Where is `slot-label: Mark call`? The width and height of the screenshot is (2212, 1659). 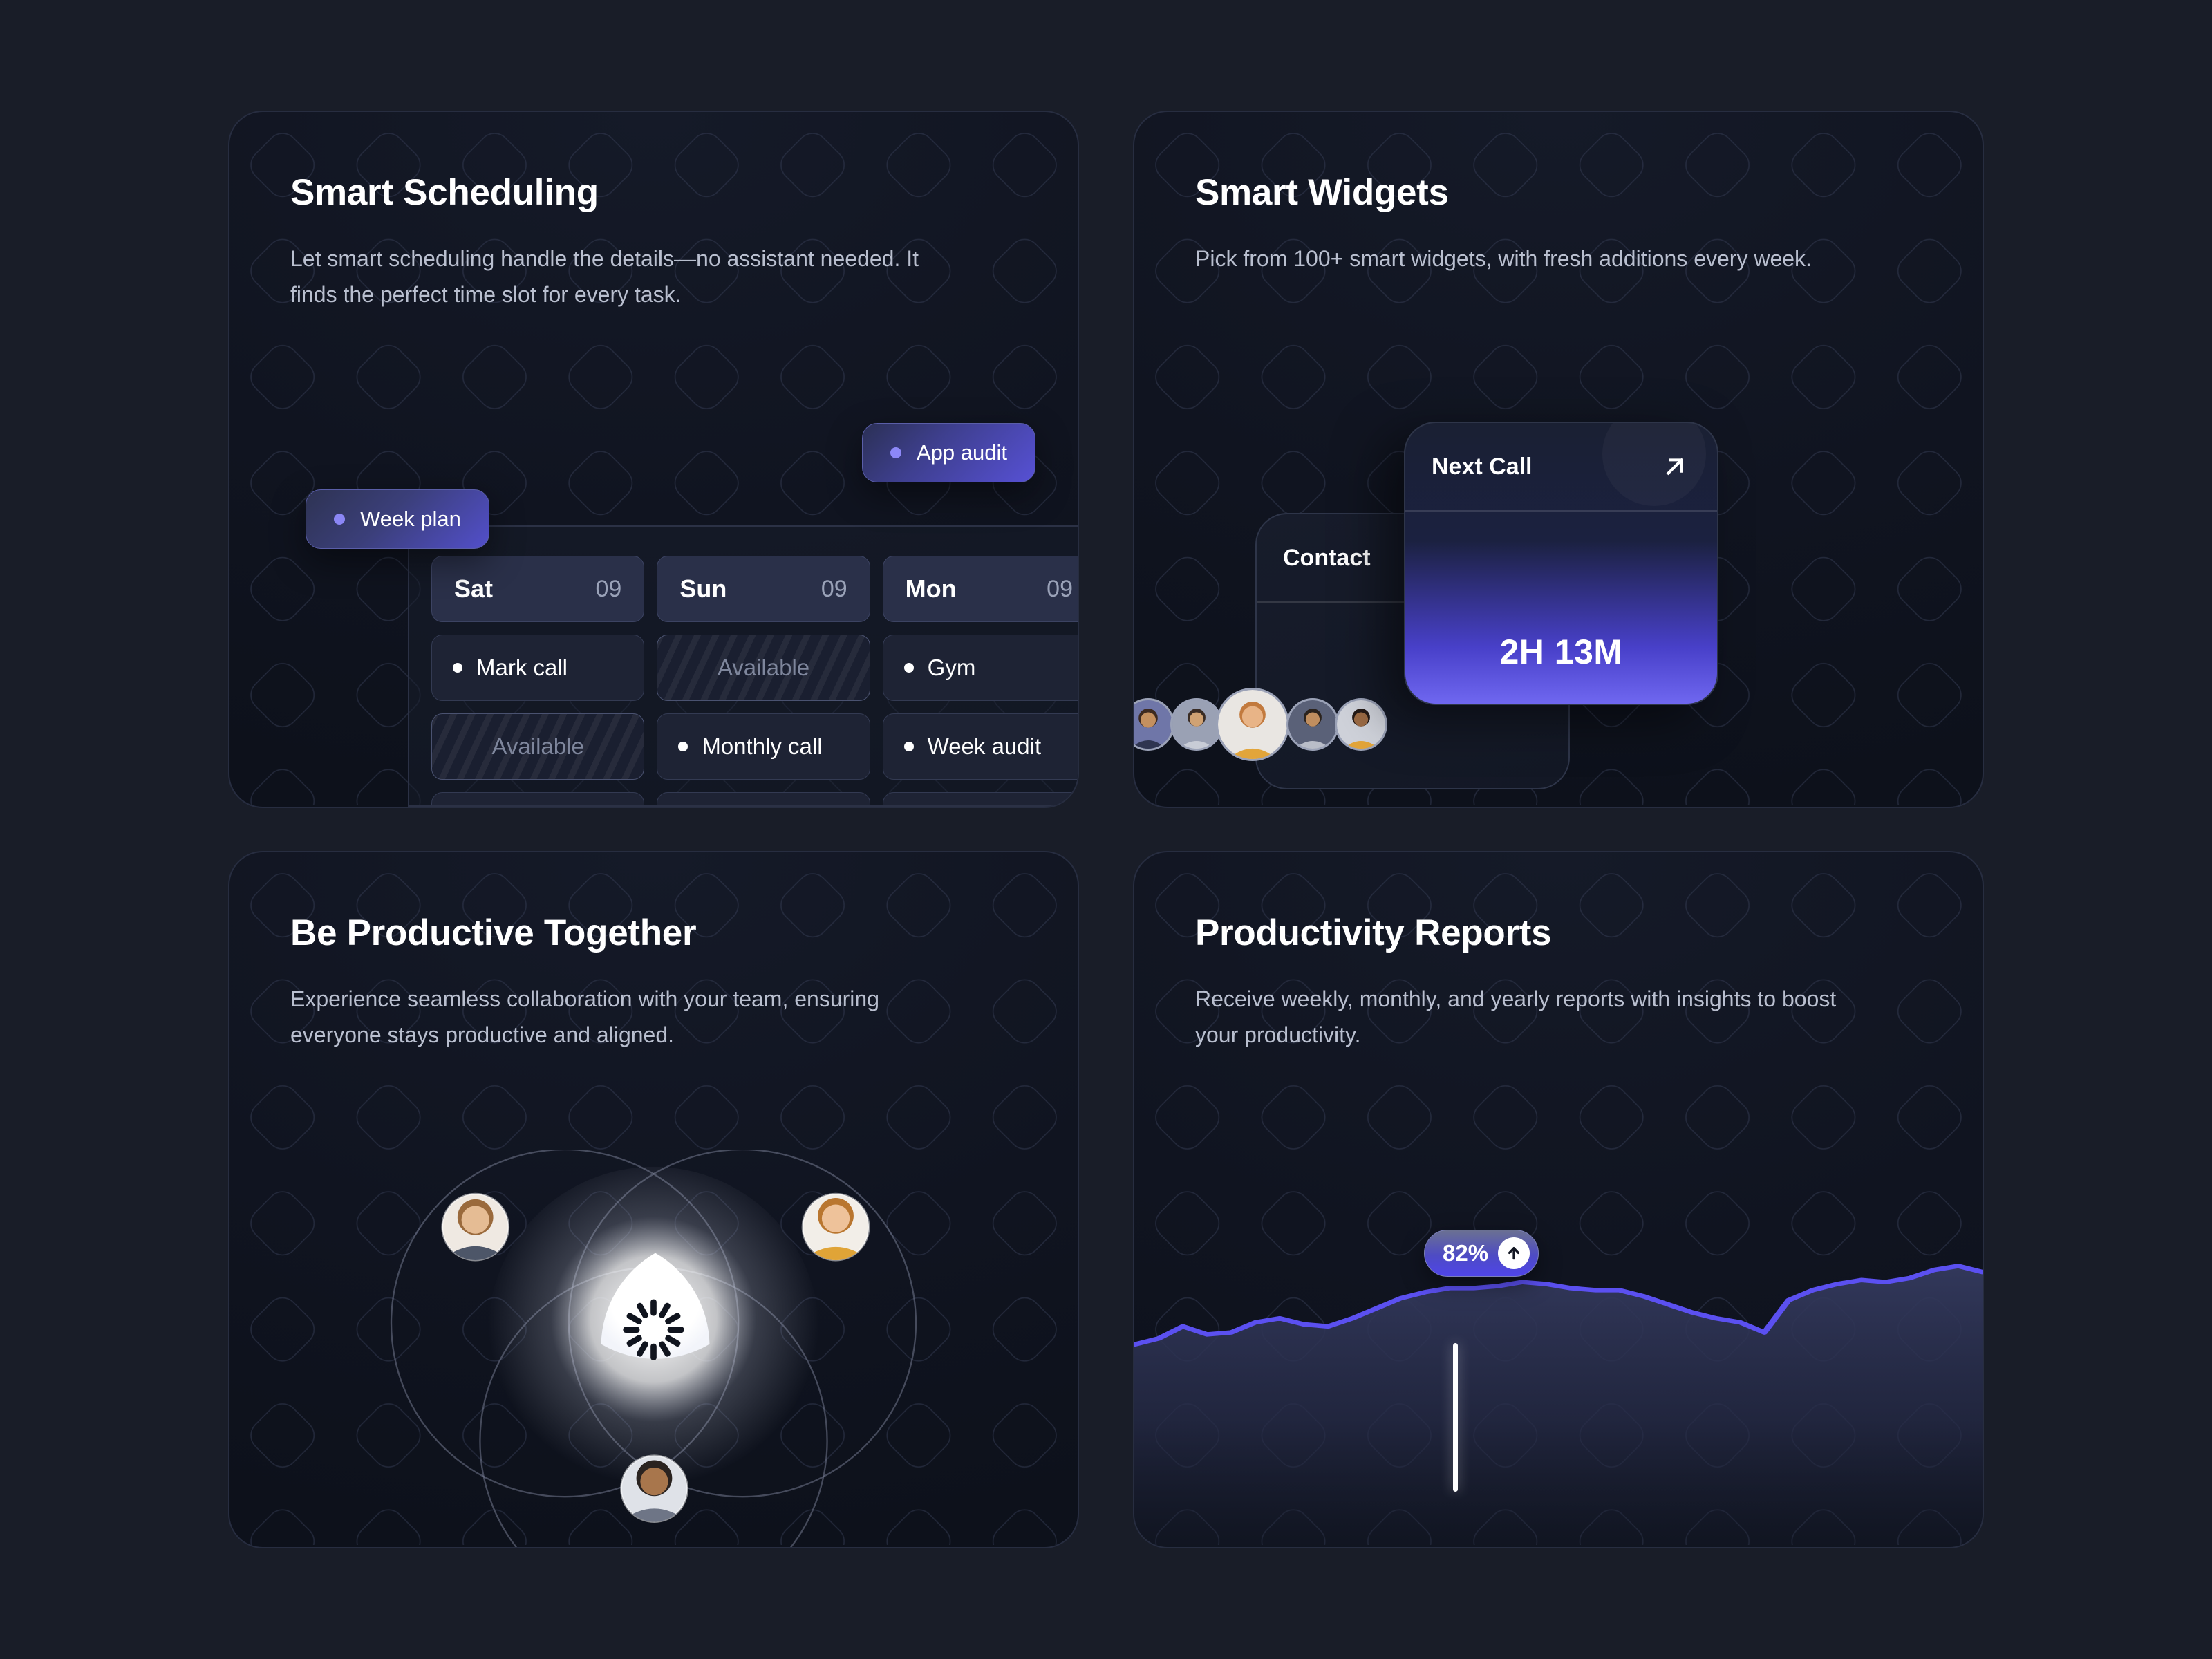 slot-label: Mark call is located at coordinates (522, 667).